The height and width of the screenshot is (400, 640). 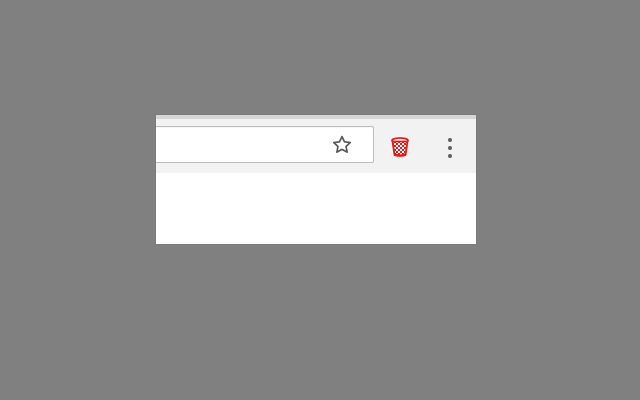 What do you see at coordinates (316, 208) in the screenshot?
I see `page-content-area` at bounding box center [316, 208].